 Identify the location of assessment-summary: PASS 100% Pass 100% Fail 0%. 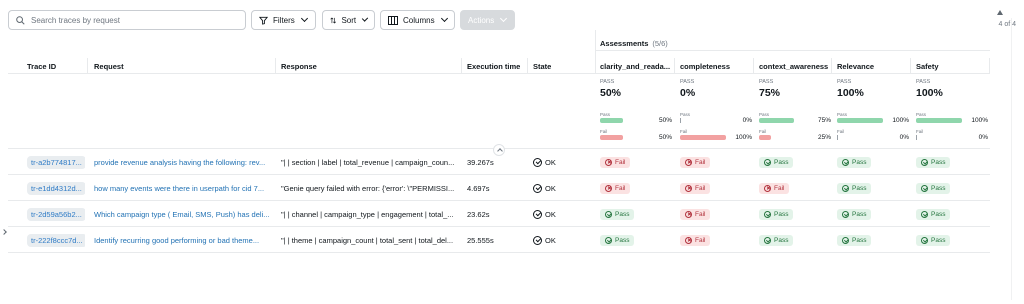
(952, 110).